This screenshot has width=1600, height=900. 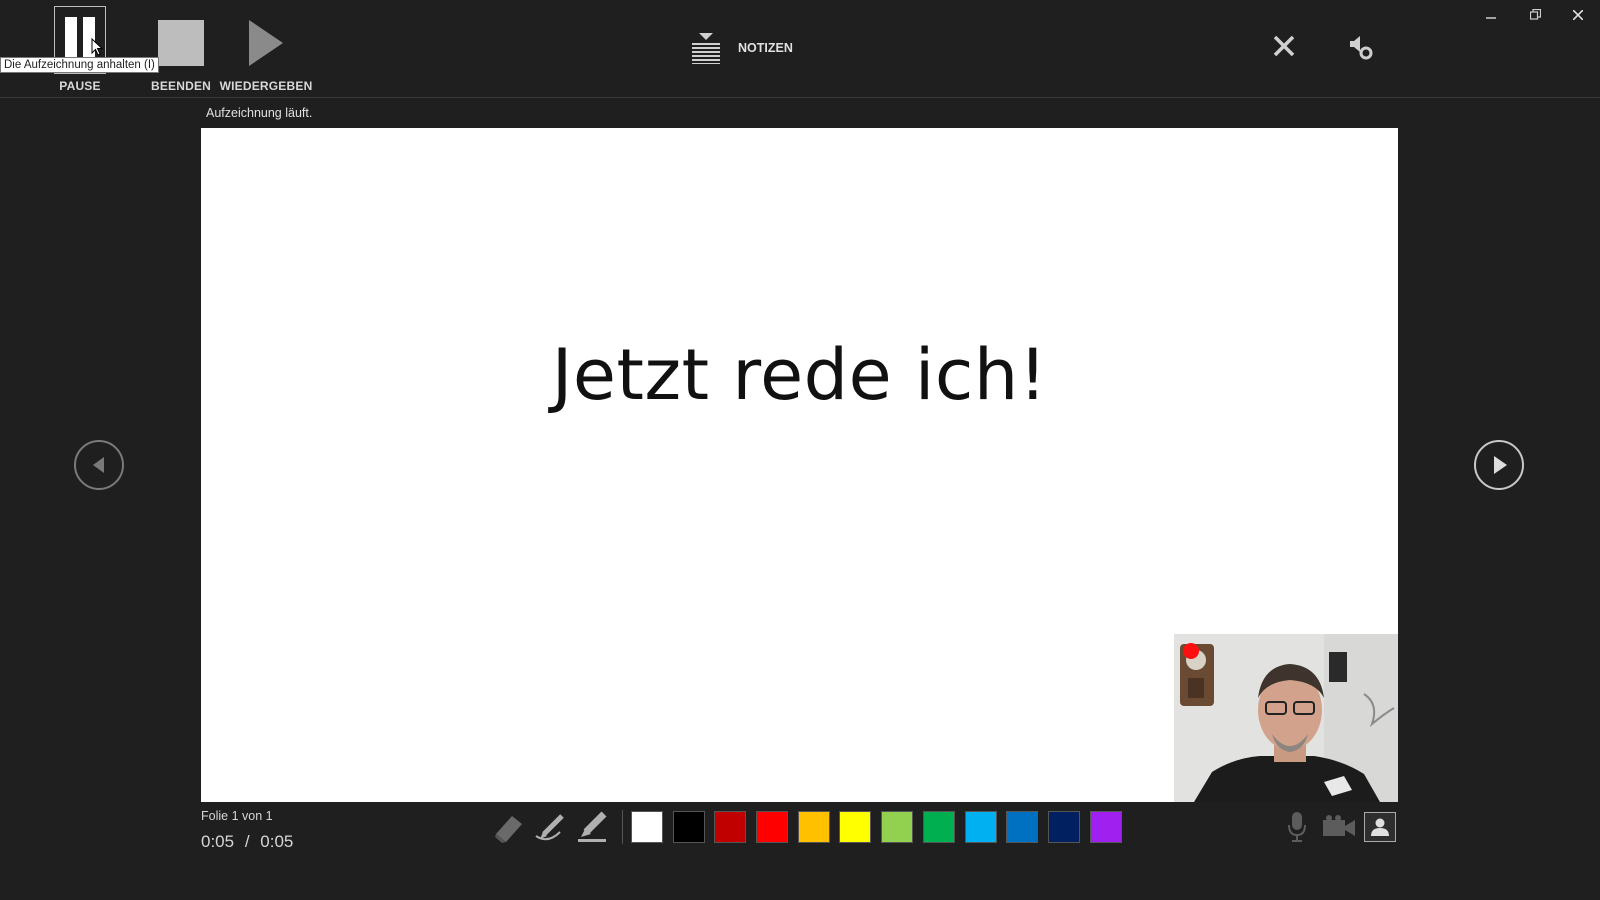 I want to click on eraser-tool, so click(x=509, y=827).